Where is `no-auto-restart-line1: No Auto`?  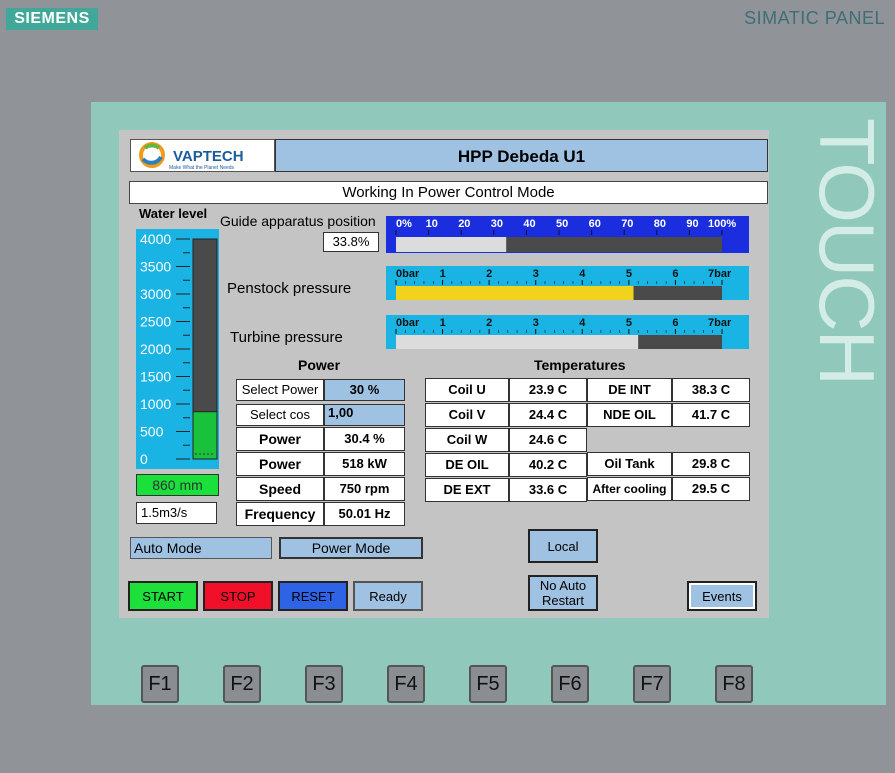 no-auto-restart-line1: No Auto is located at coordinates (563, 585).